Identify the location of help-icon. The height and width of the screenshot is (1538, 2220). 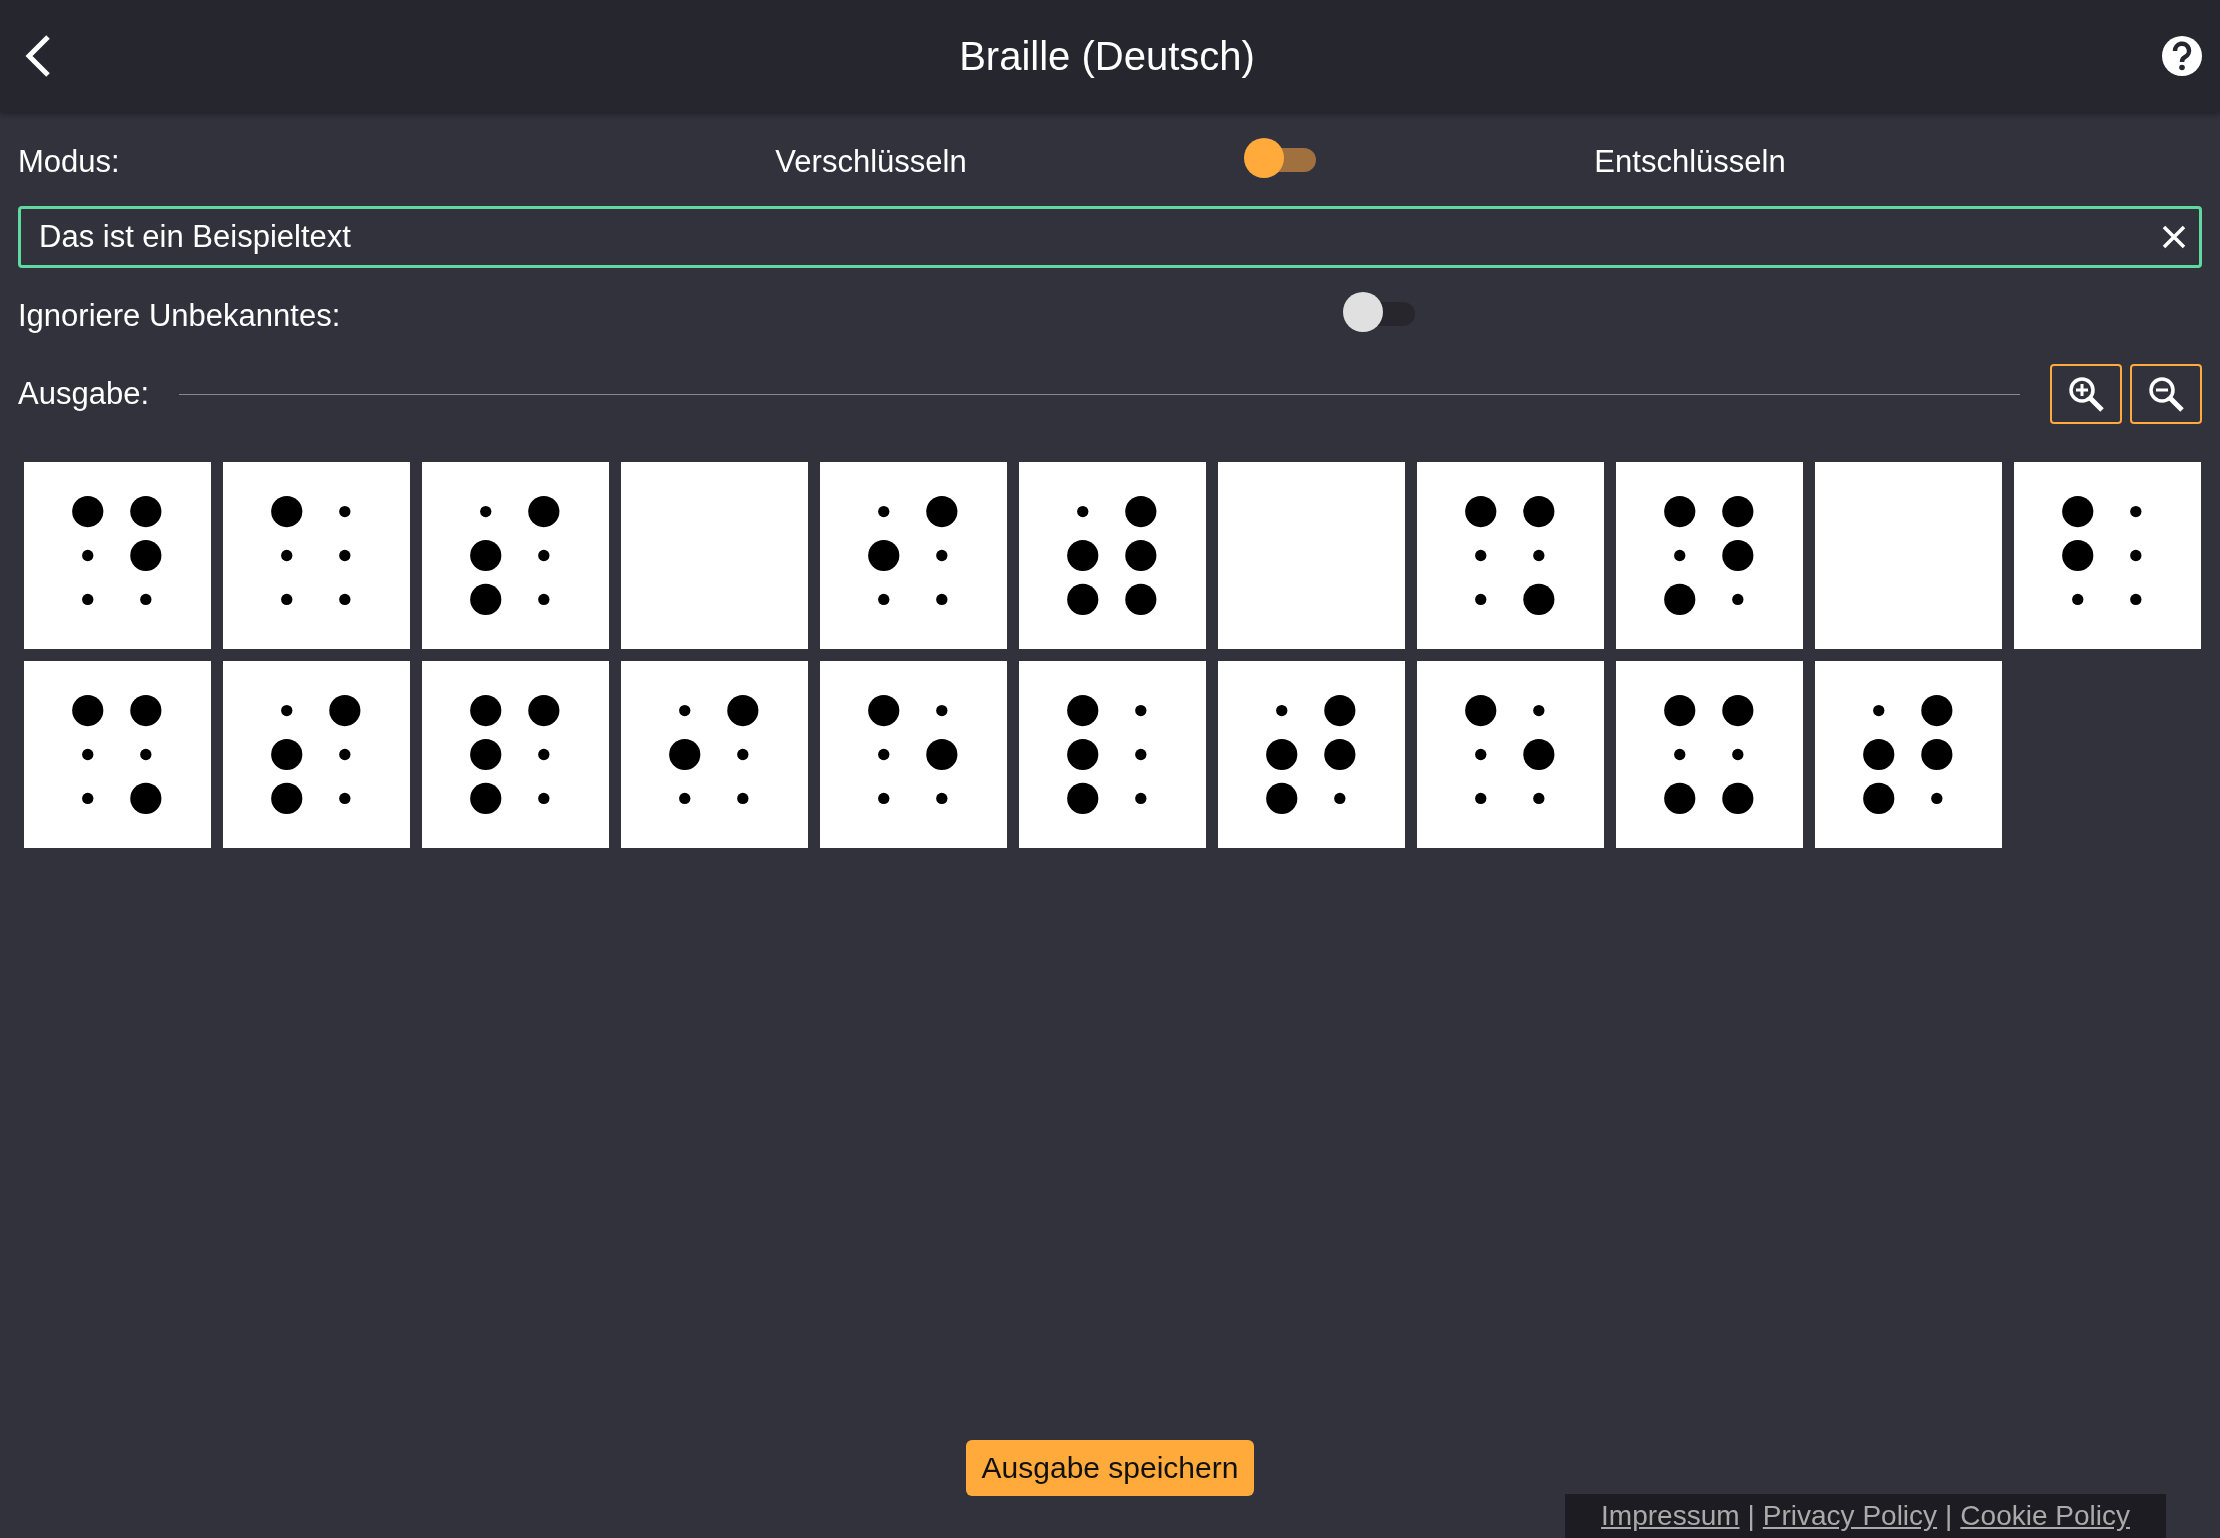
(2182, 56).